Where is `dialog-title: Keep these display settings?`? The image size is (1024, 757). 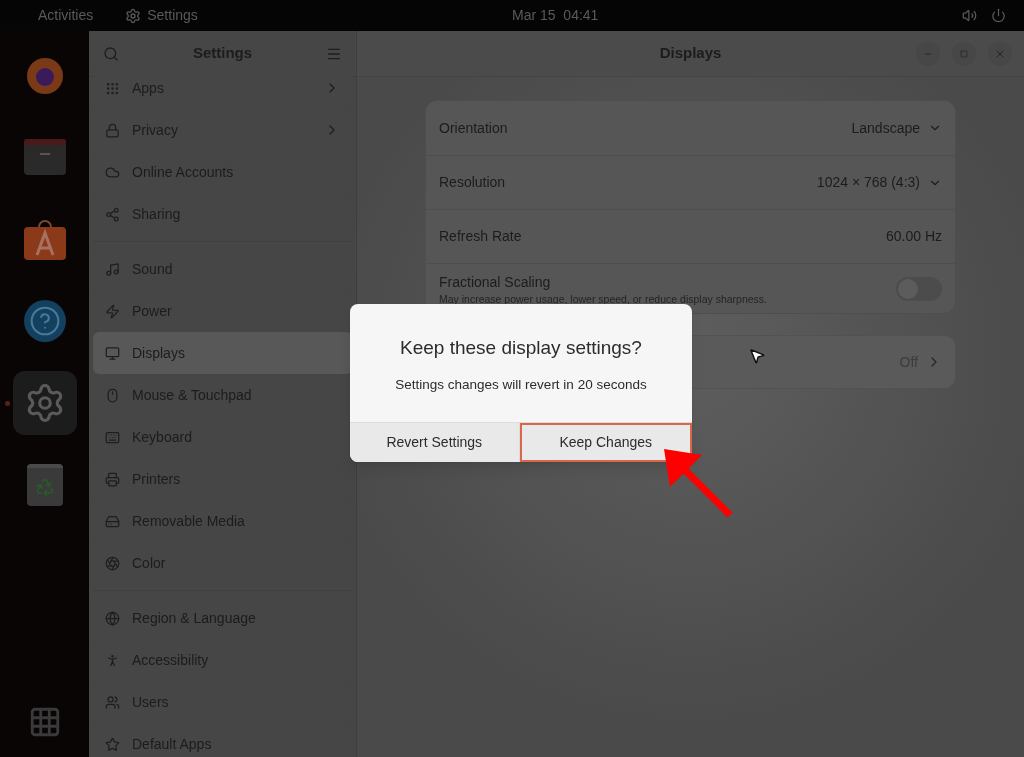 dialog-title: Keep these display settings? is located at coordinates (521, 348).